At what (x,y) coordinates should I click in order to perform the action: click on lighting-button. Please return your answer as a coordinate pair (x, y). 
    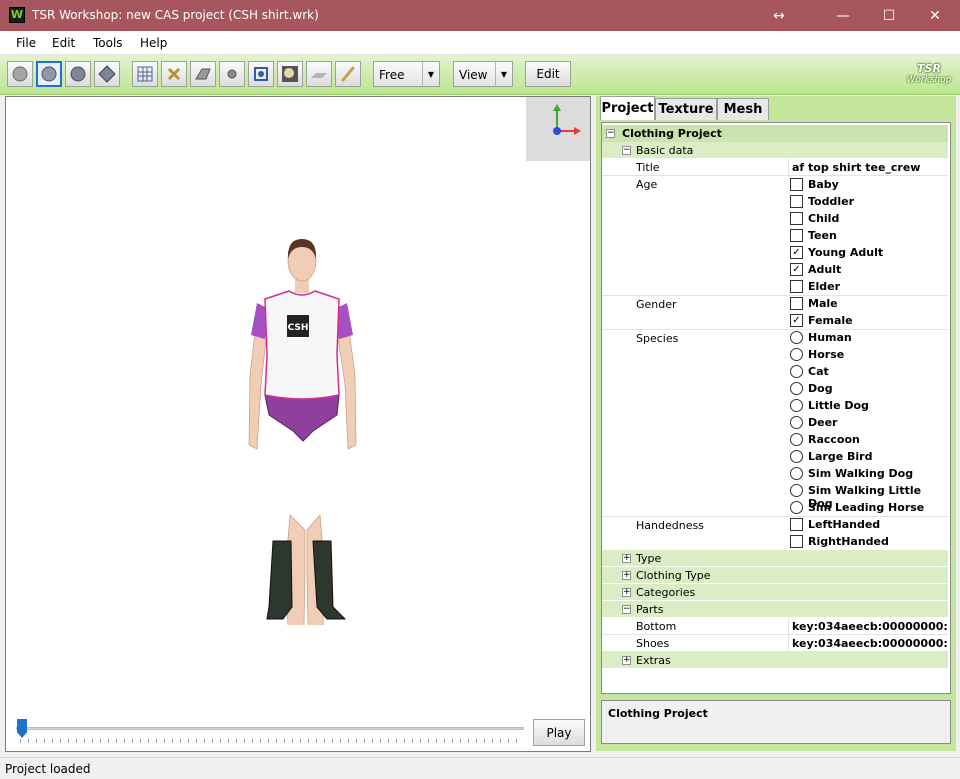
    Looking at the image, I should click on (290, 74).